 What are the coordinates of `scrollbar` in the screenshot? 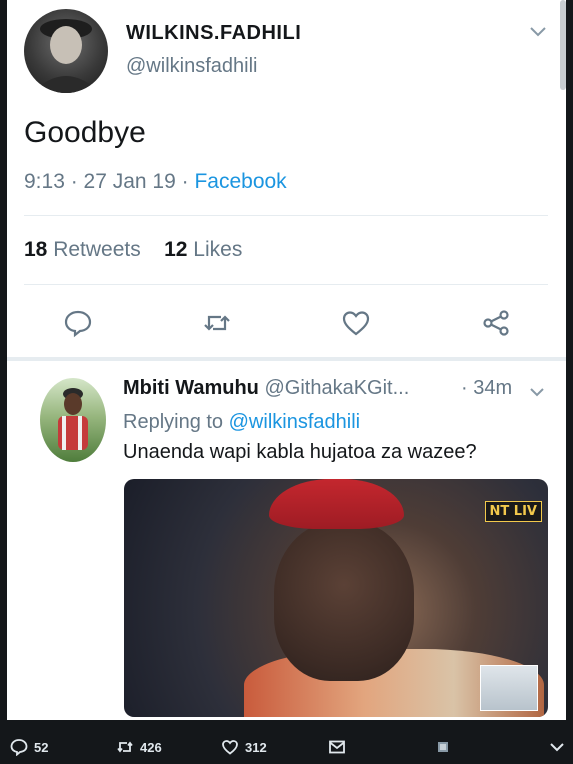 It's located at (563, 45).